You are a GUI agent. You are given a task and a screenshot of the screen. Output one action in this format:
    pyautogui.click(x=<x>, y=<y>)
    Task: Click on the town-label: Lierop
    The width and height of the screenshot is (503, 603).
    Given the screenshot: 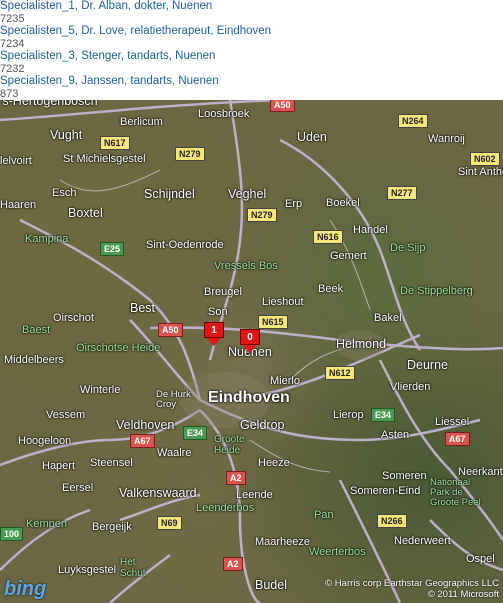 What is the action you would take?
    pyautogui.click(x=348, y=415)
    